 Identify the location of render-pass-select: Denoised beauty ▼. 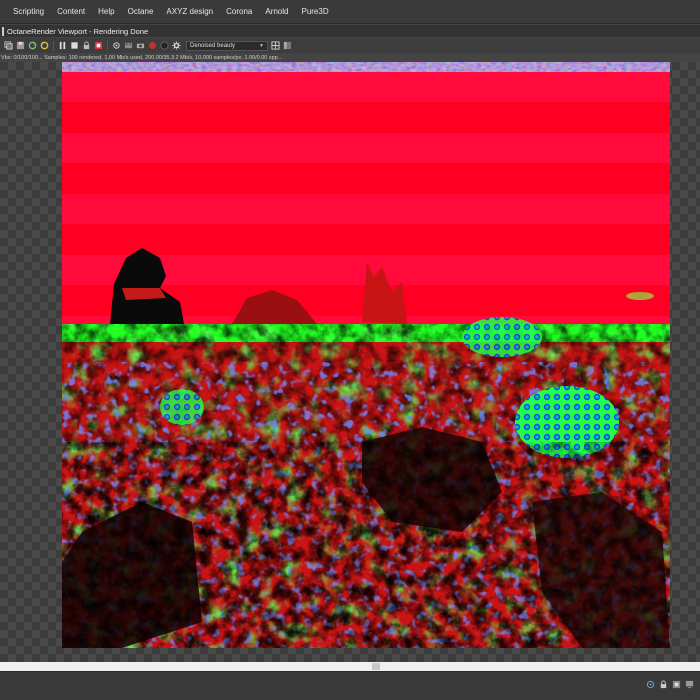
(227, 45).